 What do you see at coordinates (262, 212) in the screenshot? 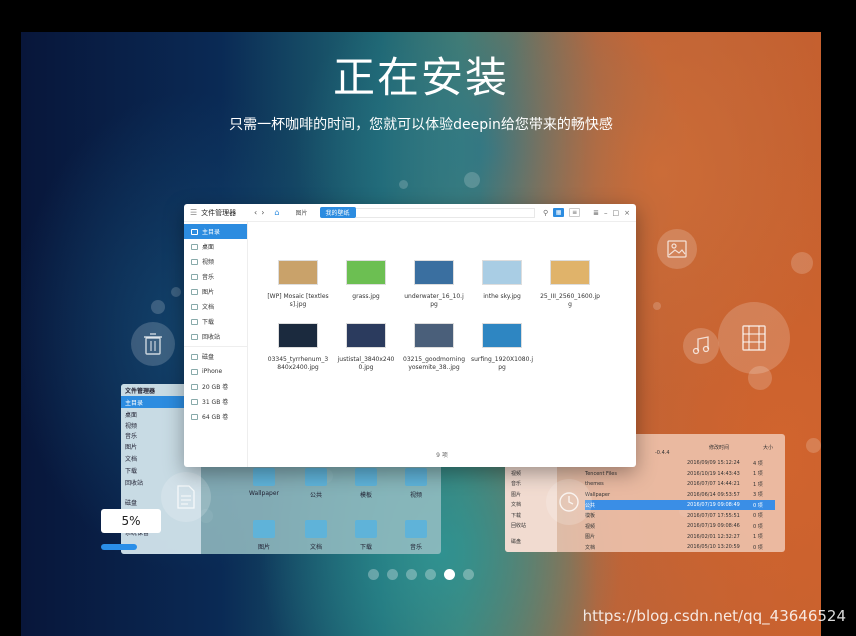
I see `forward-arrow-icon: ›` at bounding box center [262, 212].